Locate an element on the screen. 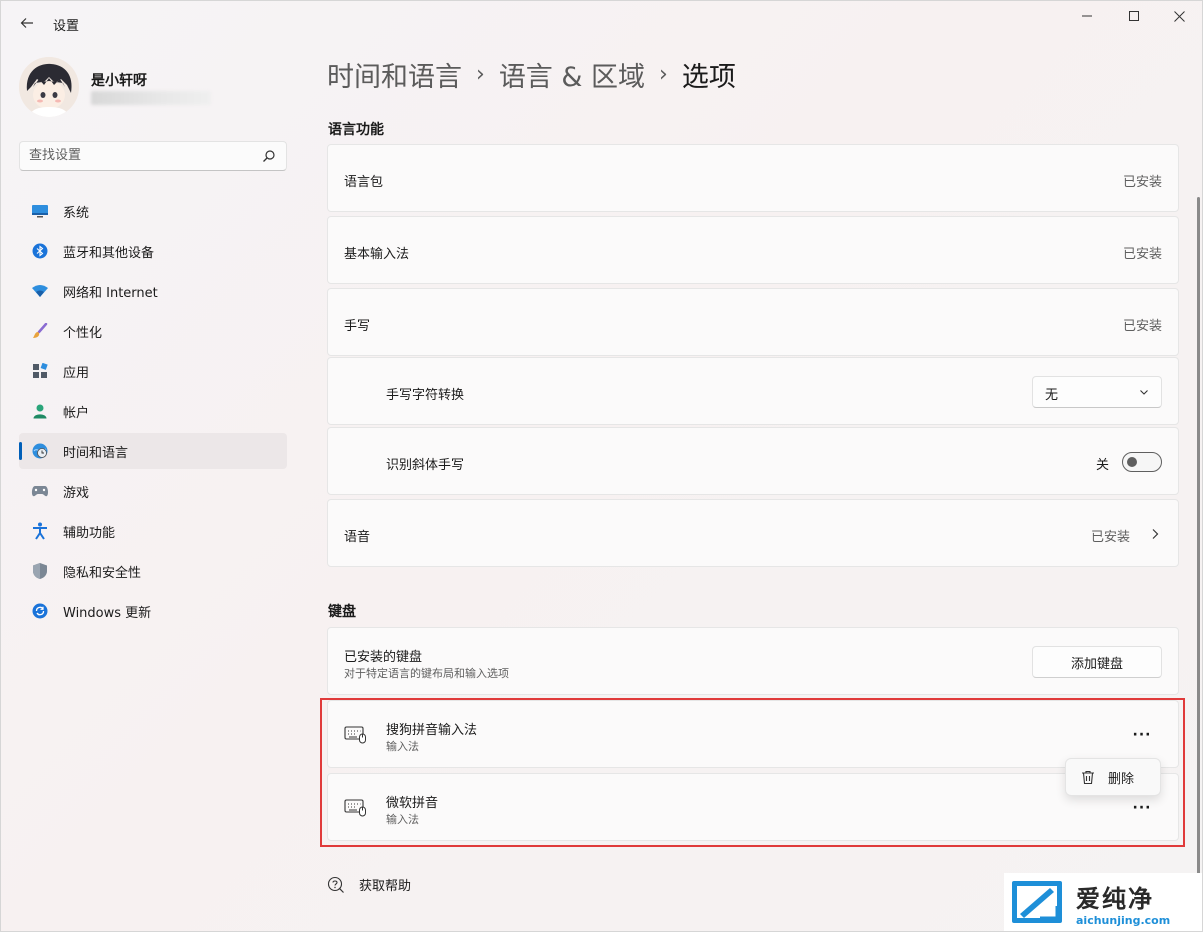 Image resolution: width=1203 pixels, height=932 pixels. app-title: 设置 is located at coordinates (66, 26).